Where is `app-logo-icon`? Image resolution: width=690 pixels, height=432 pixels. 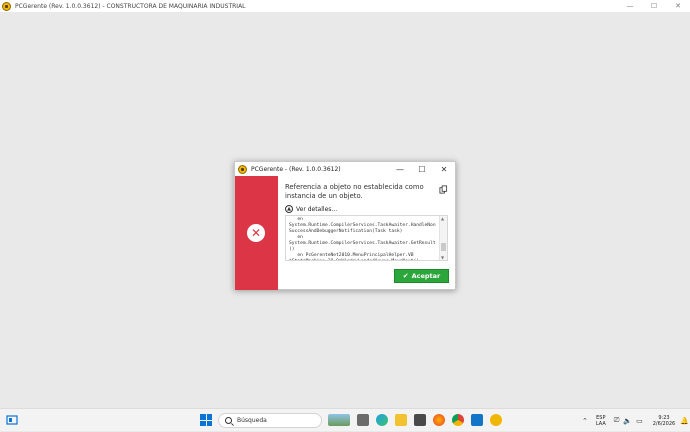
app-logo-icon is located at coordinates (6, 6).